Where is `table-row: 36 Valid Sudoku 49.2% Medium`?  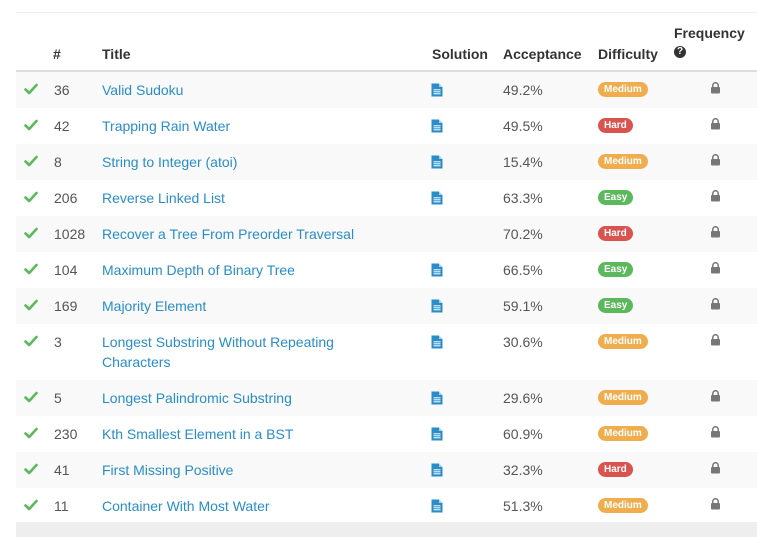
table-row: 36 Valid Sudoku 49.2% Medium is located at coordinates (386, 90).